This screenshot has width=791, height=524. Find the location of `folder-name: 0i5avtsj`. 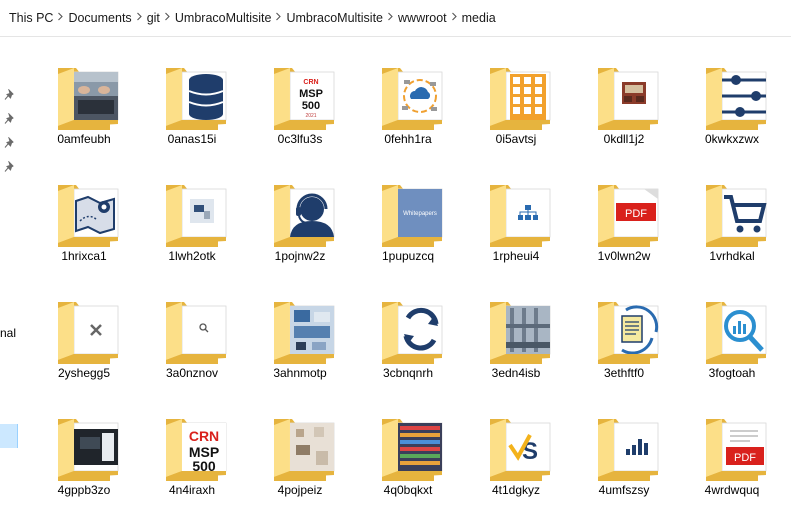

folder-name: 0i5avtsj is located at coordinates (516, 139).